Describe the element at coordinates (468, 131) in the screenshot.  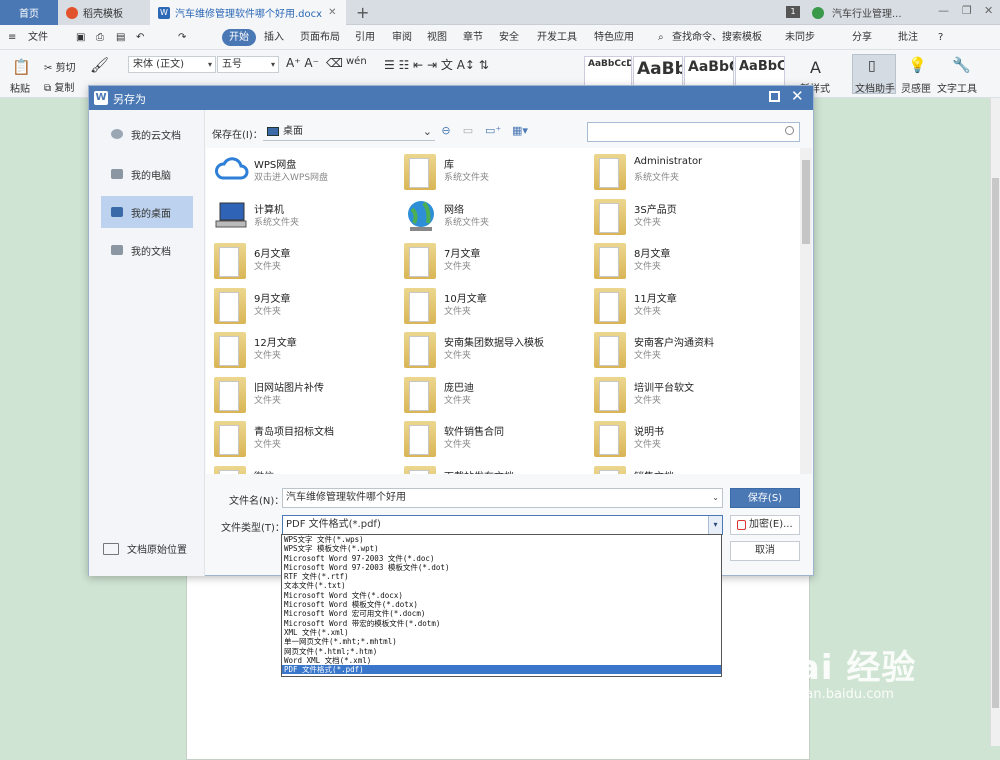
I see `up-folder-icon: ▭` at that location.